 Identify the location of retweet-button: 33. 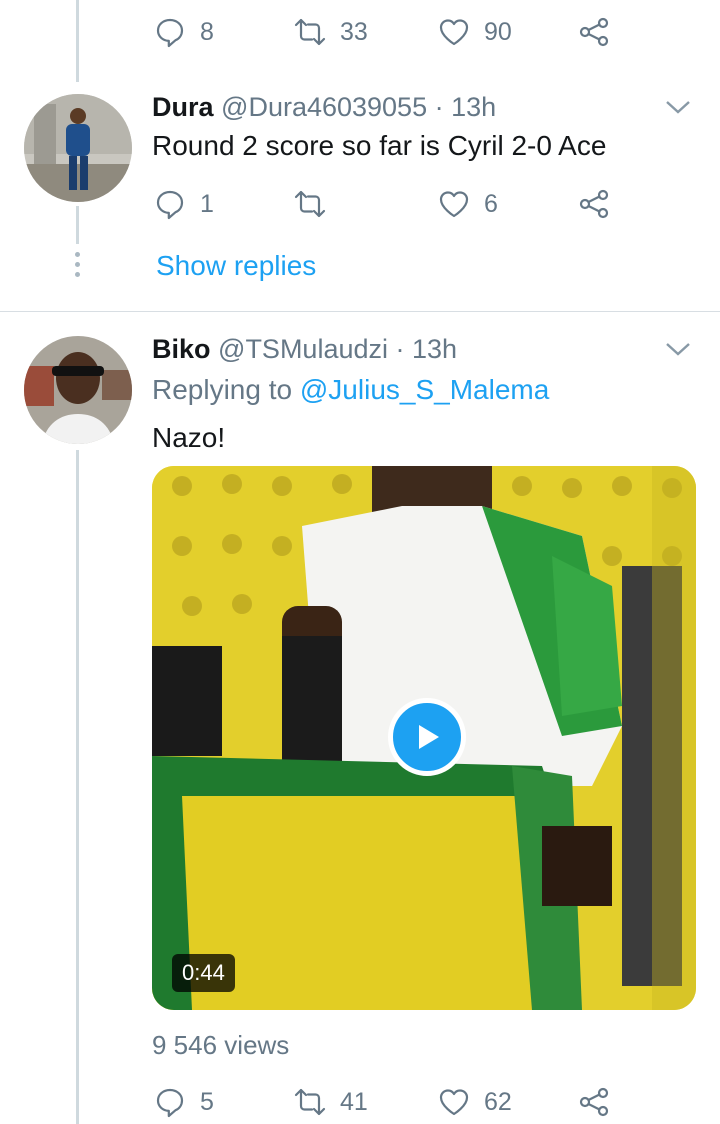
(330, 32).